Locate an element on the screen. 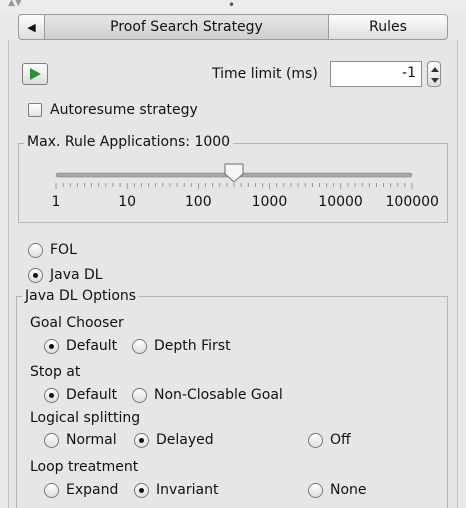 This screenshot has width=466, height=508. tab-proof-search-strategy: Proof Search Strategy is located at coordinates (187, 27).